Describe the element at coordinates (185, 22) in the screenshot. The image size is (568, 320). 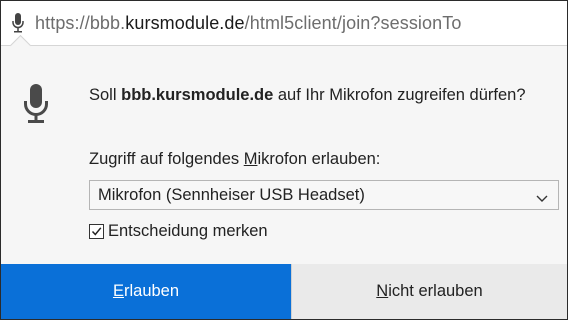
I see `url-host: kursmodule.de` at that location.